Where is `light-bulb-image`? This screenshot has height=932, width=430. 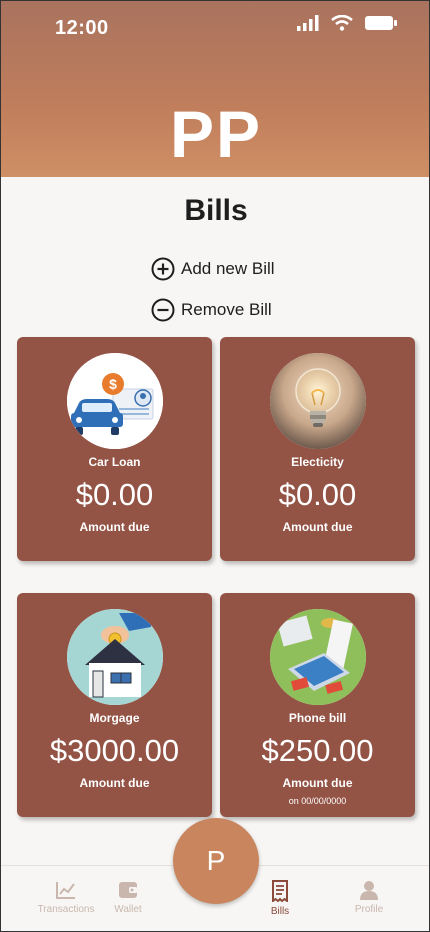 light-bulb-image is located at coordinates (318, 401).